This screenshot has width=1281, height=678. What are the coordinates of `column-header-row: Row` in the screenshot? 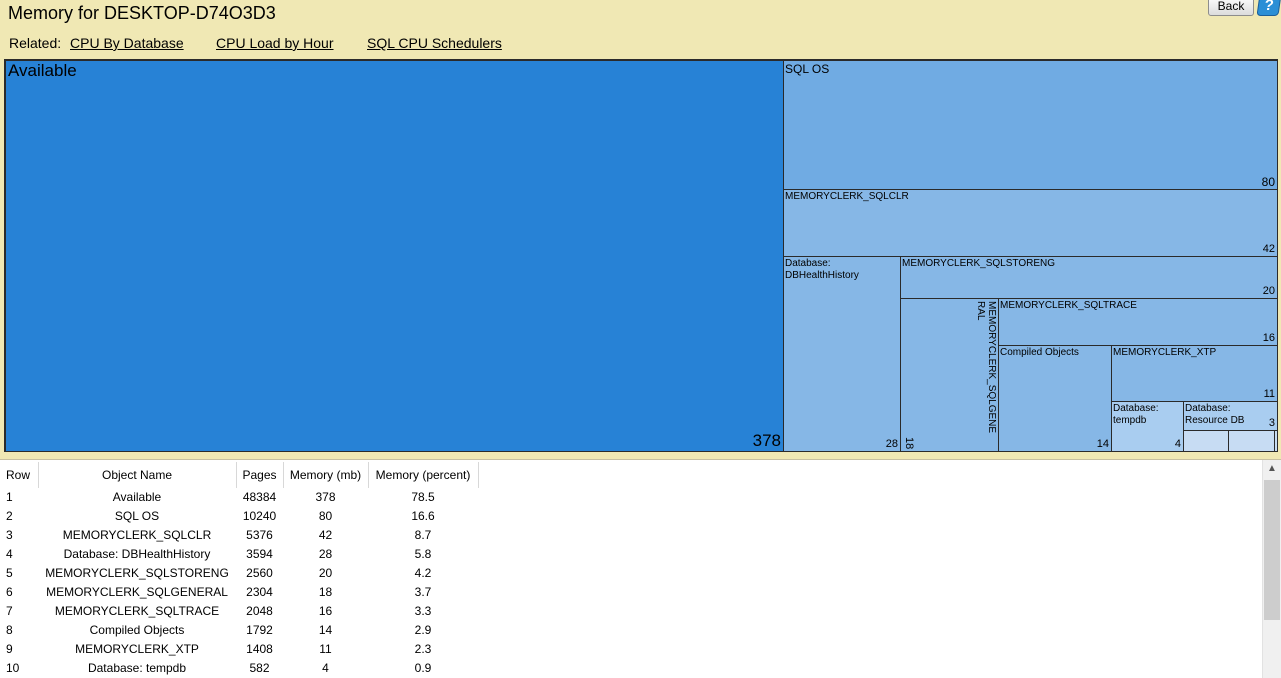 It's located at (19, 475).